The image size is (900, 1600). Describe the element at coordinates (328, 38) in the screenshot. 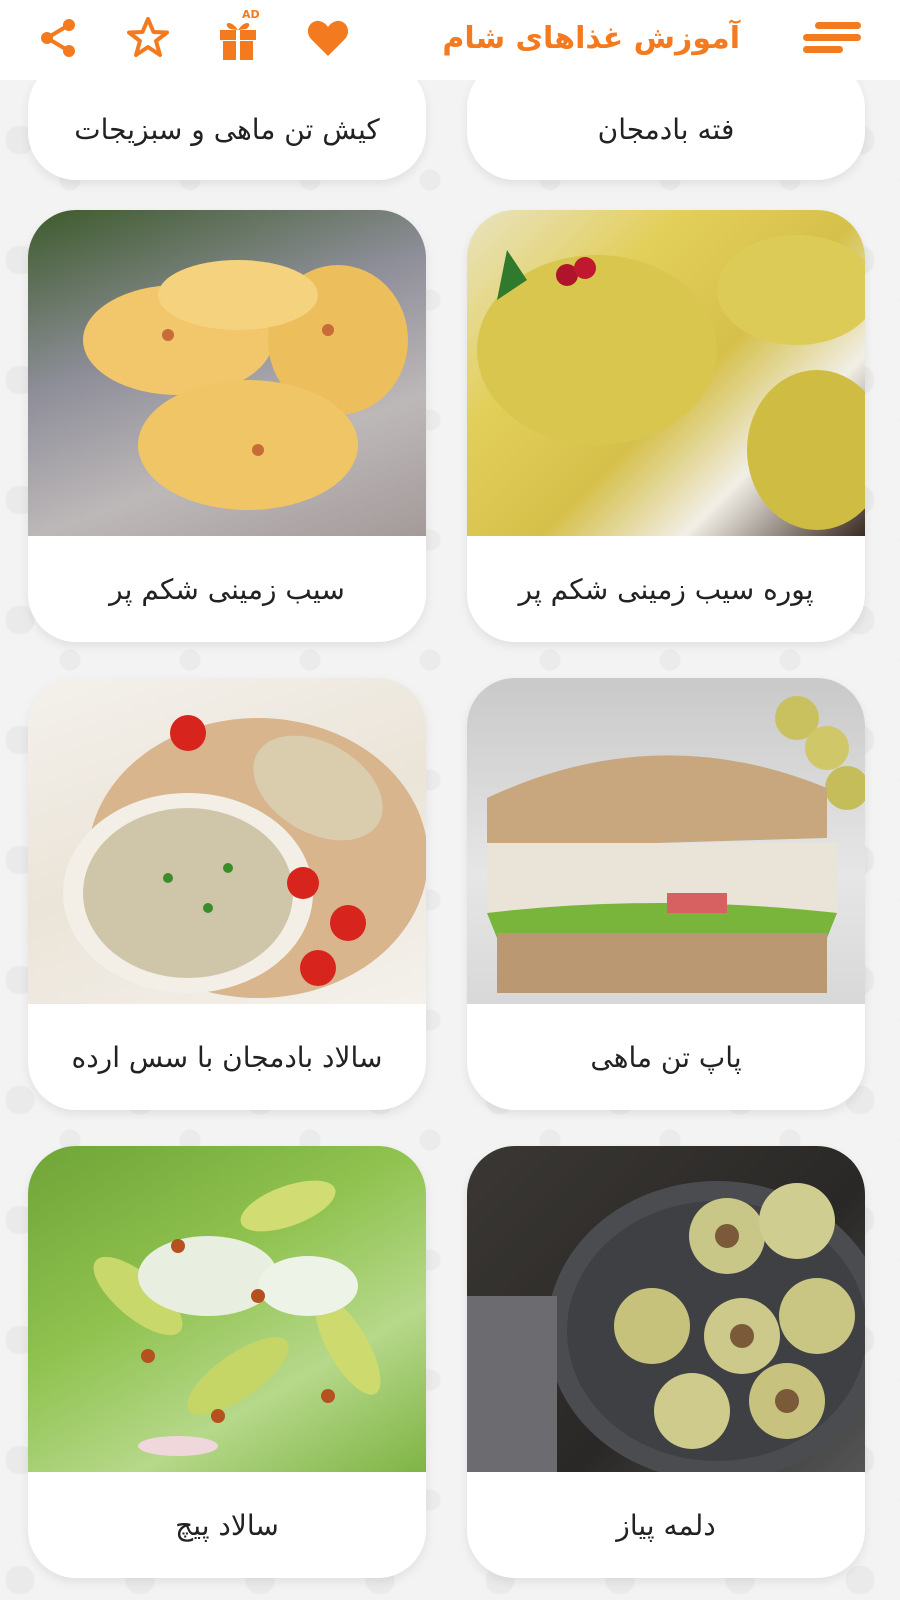

I see `heart-icon` at that location.